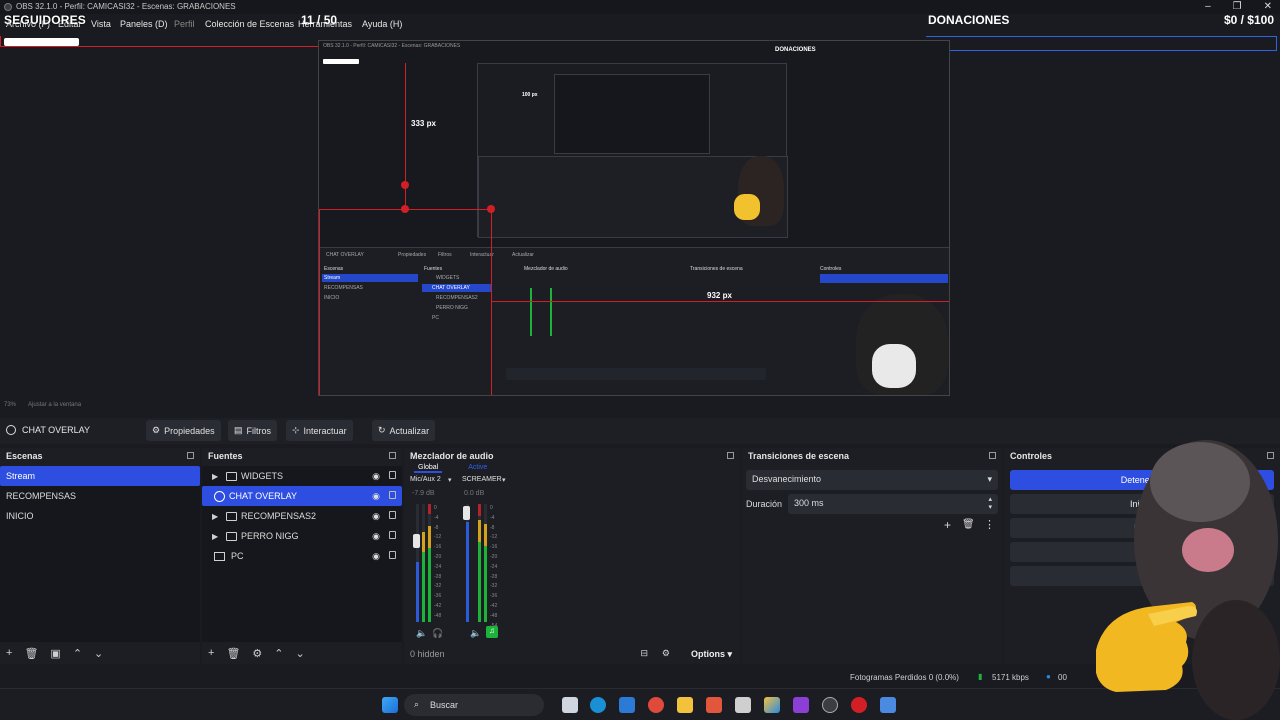 The height and width of the screenshot is (720, 1280). What do you see at coordinates (54, 405) in the screenshot?
I see `zoom-mode: Ajustar a la ventana` at bounding box center [54, 405].